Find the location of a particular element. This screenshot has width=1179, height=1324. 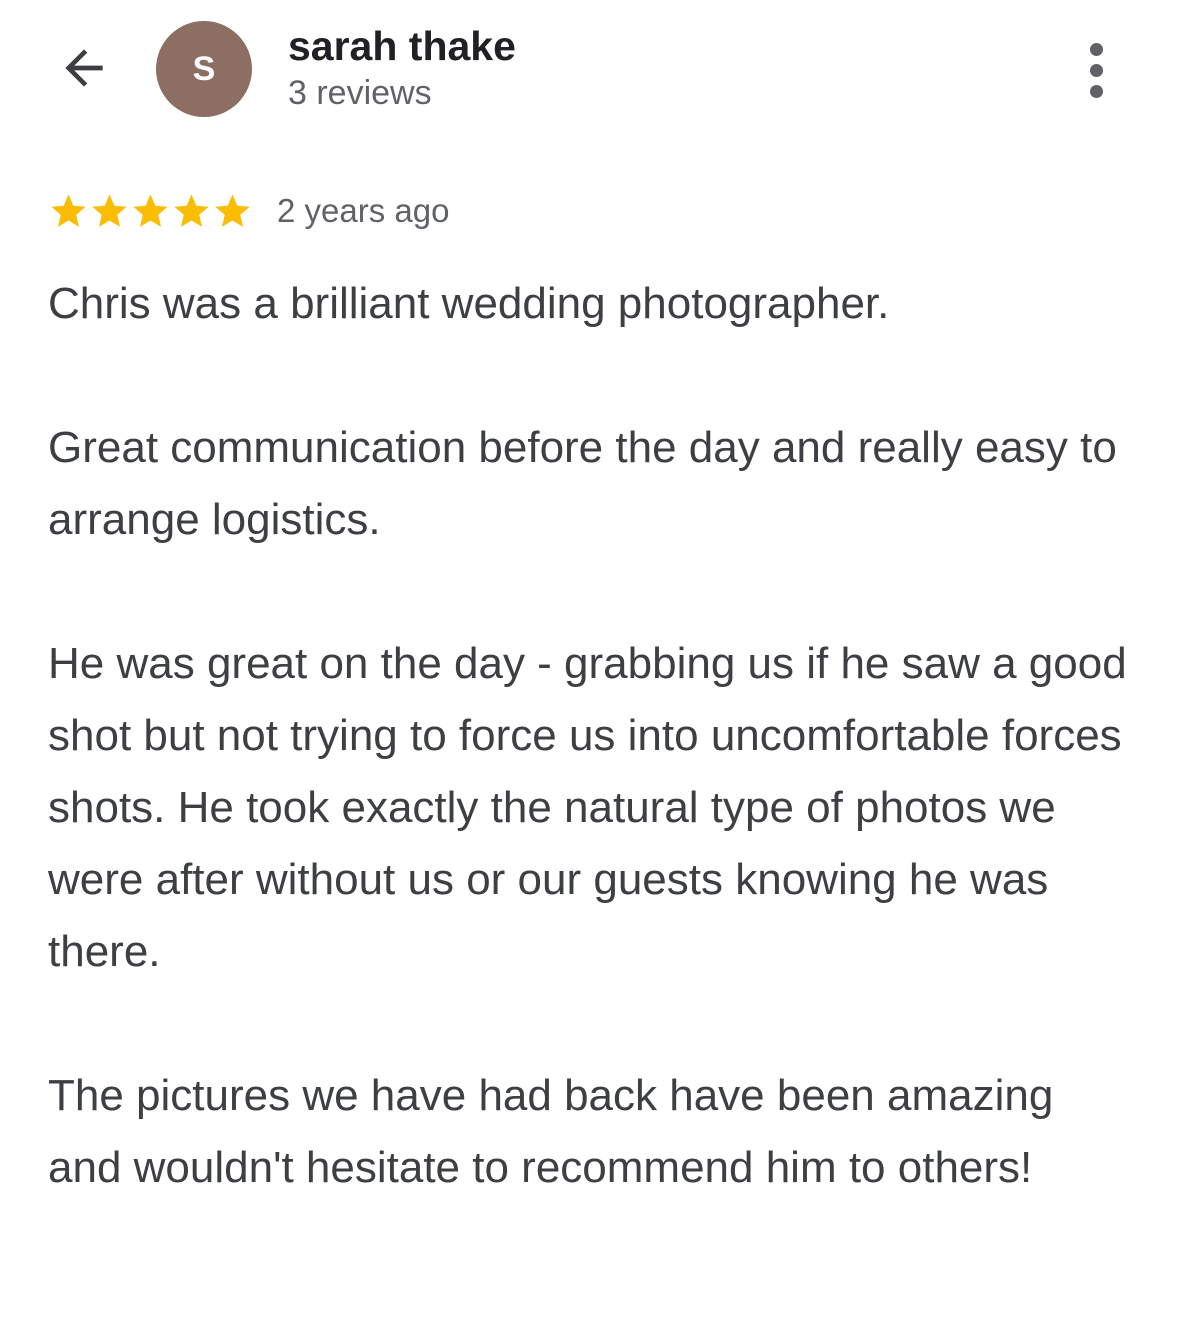

avatar-initial: S is located at coordinates (204, 68).